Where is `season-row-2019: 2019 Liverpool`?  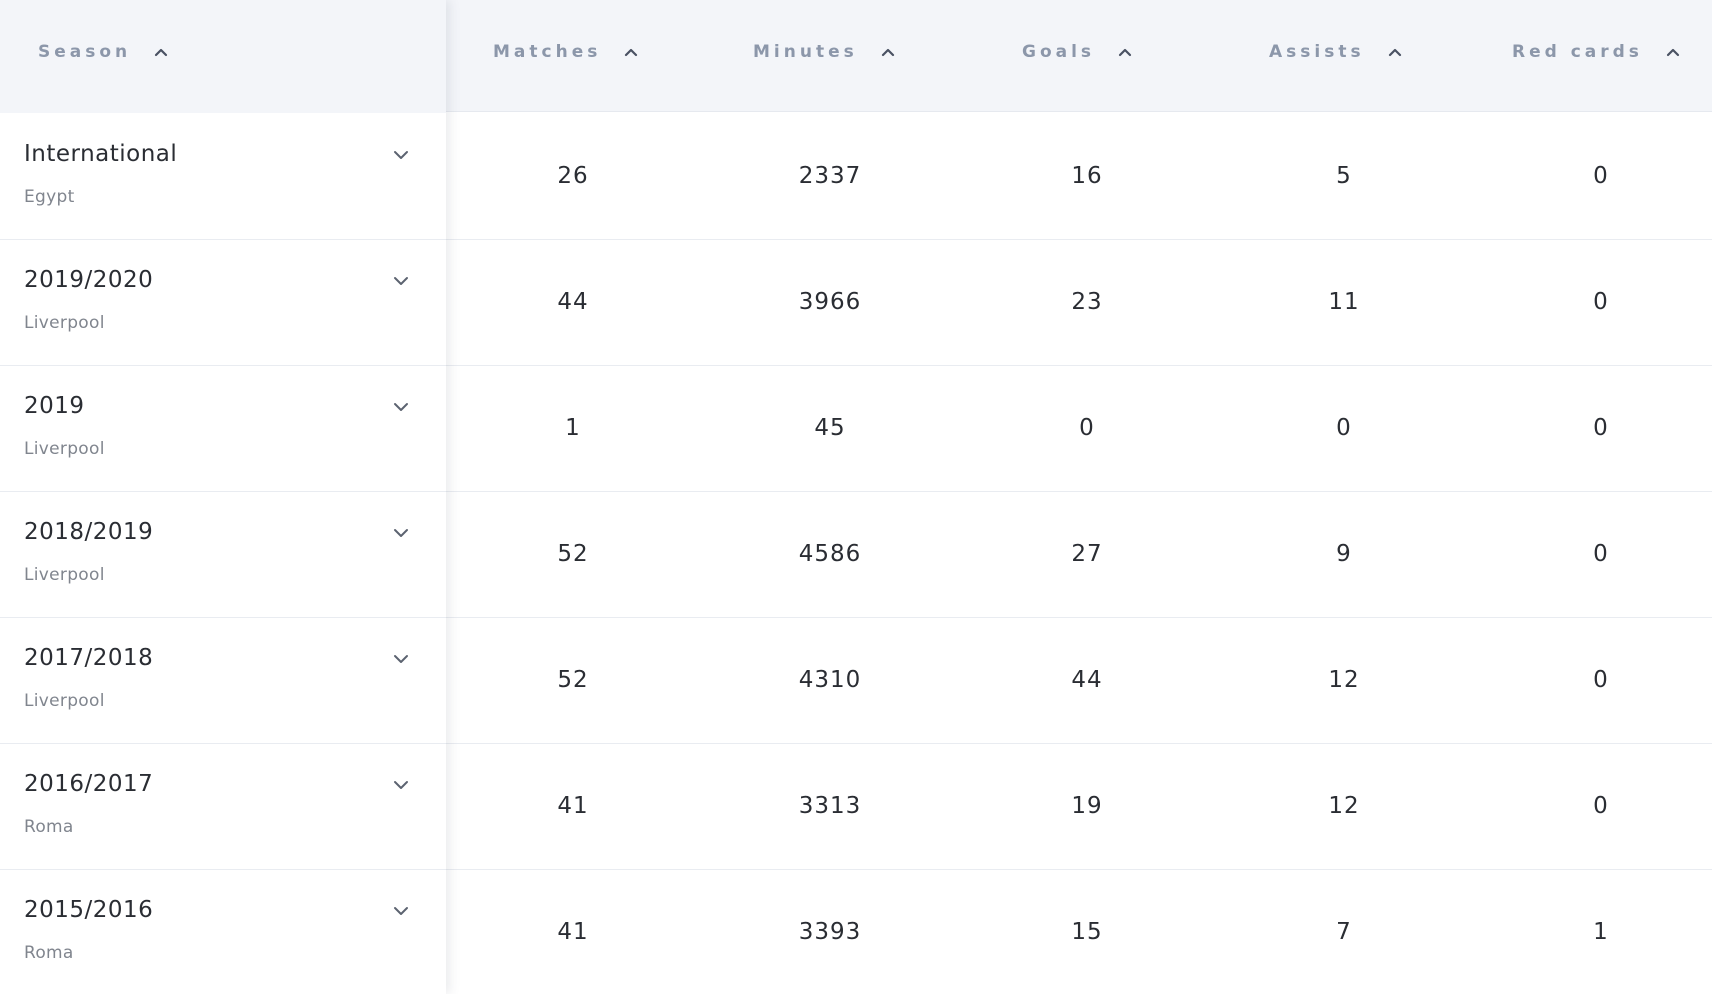
season-row-2019: 2019 Liverpool is located at coordinates (223, 428).